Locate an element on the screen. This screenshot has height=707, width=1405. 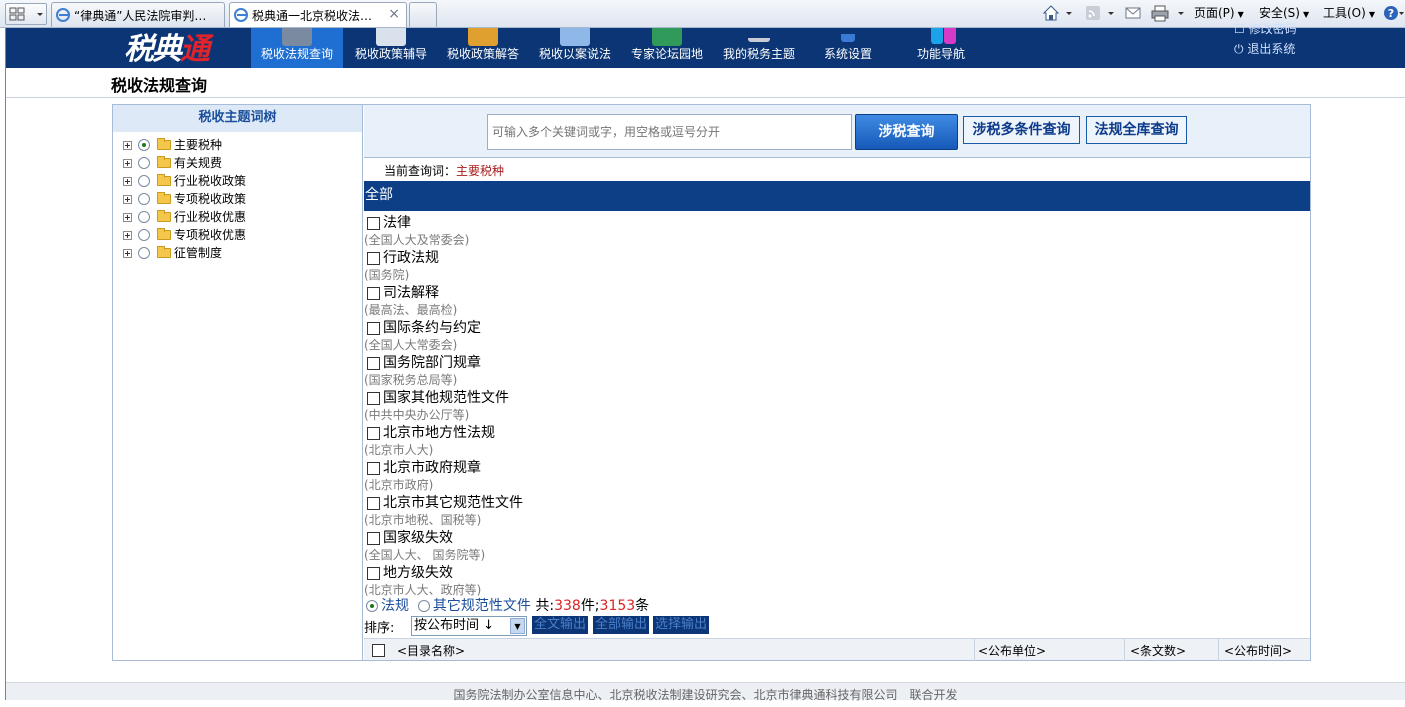
law-option: 法规 is located at coordinates (387, 606).